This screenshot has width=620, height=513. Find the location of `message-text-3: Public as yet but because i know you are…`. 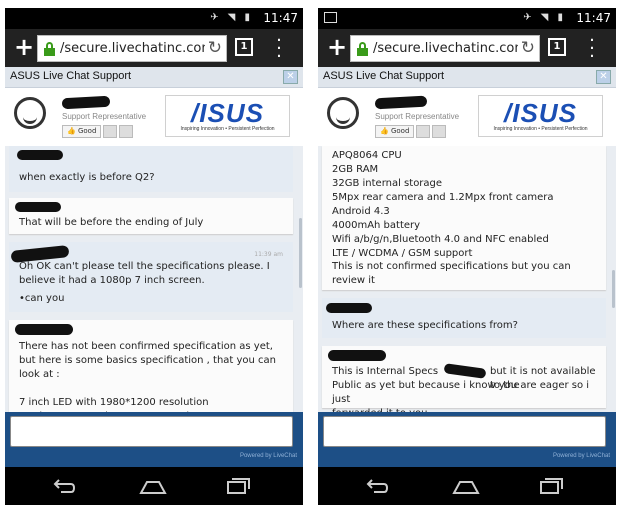

message-text-3: Public as yet but because i know you are… is located at coordinates (461, 396).